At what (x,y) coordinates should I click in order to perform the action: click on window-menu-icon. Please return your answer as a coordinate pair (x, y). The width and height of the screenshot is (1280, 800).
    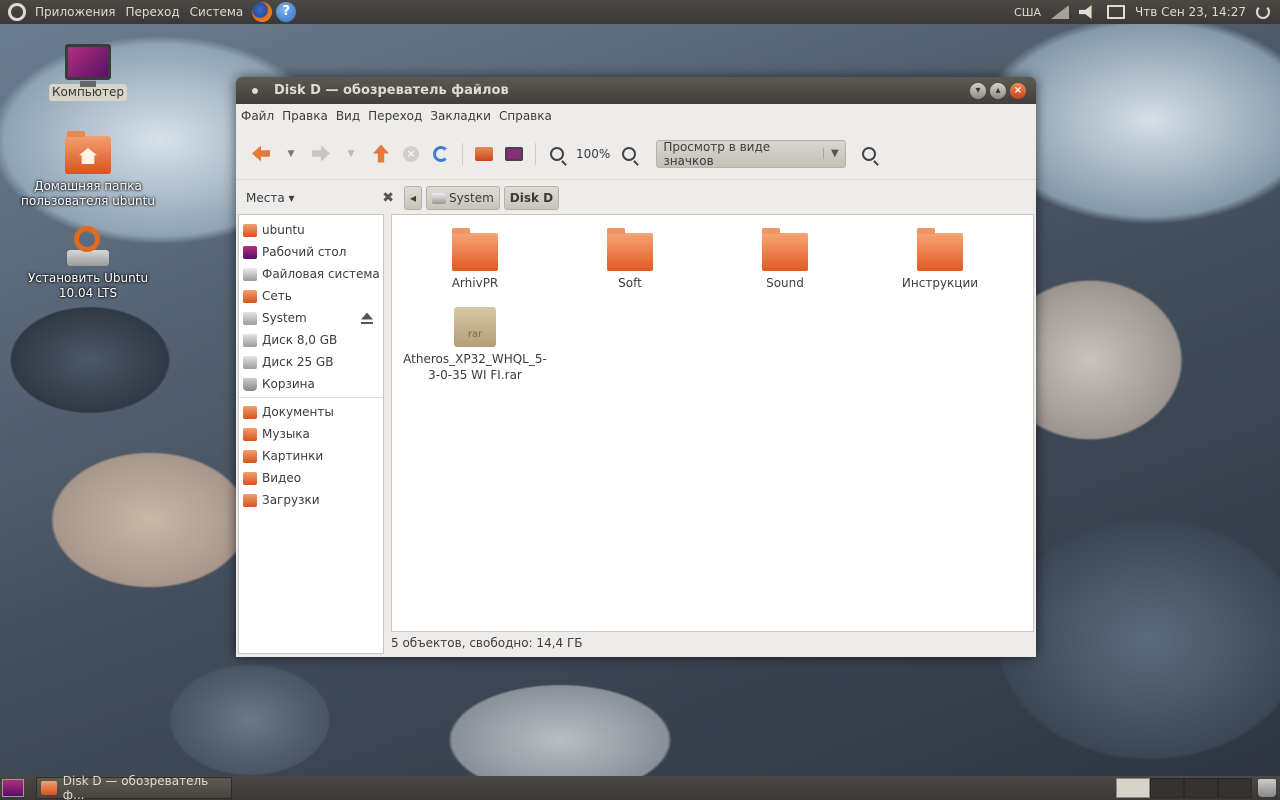
    Looking at the image, I should click on (255, 90).